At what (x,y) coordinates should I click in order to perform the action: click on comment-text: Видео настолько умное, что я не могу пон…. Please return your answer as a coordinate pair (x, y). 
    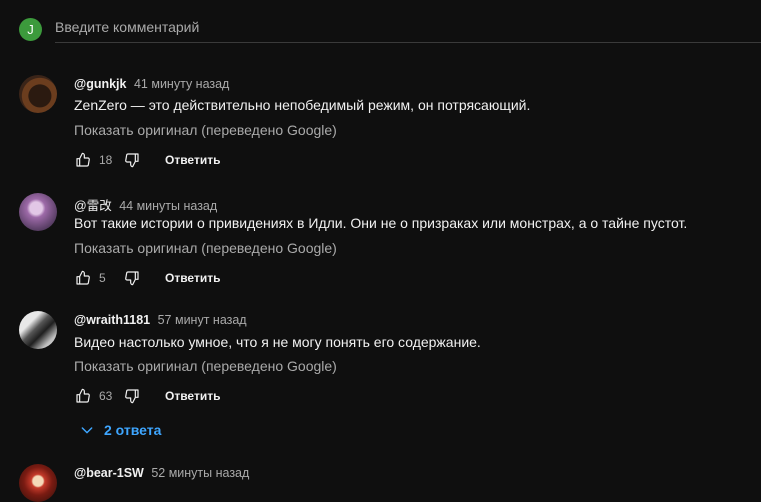
    Looking at the image, I should click on (277, 342).